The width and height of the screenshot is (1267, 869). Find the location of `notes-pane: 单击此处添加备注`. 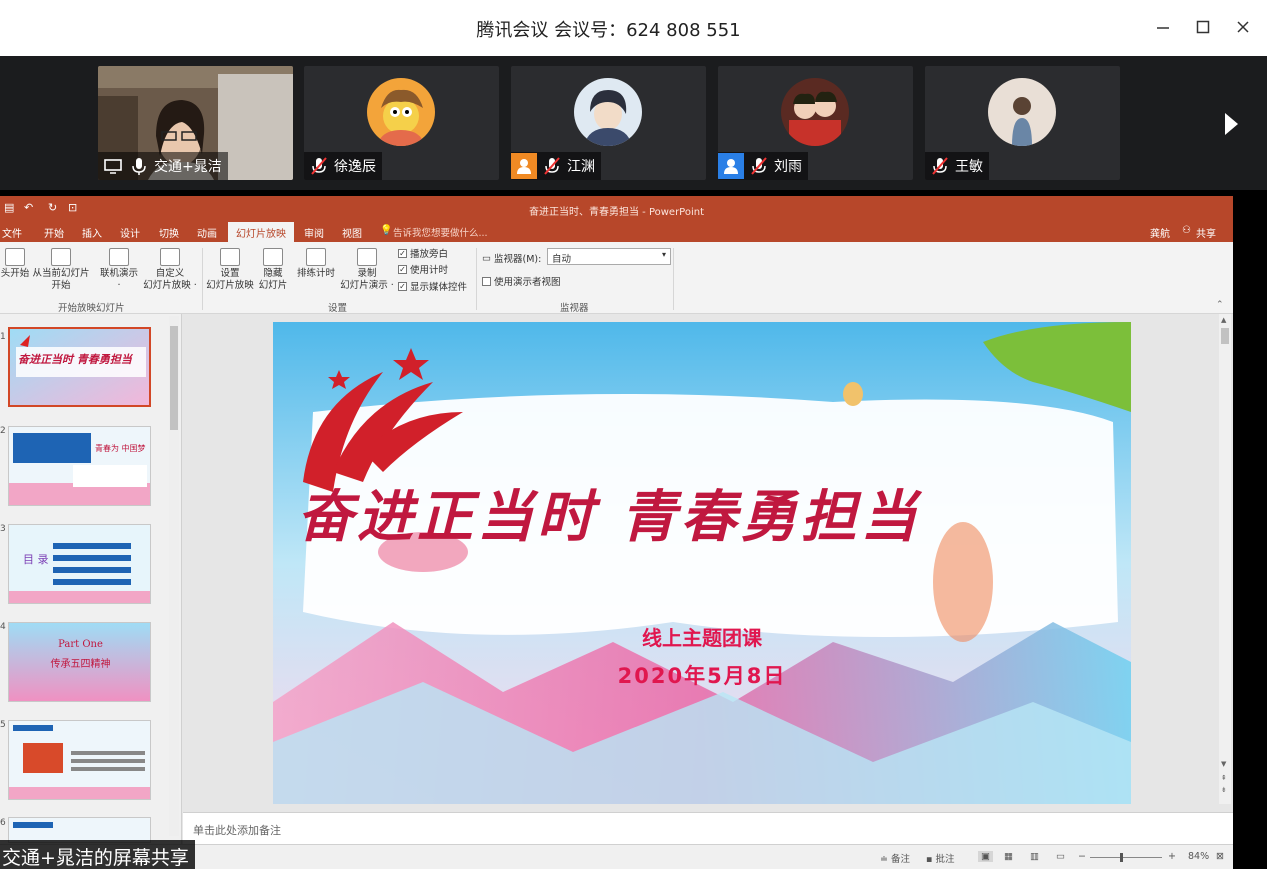

notes-pane: 单击此处添加备注 is located at coordinates (708, 829).